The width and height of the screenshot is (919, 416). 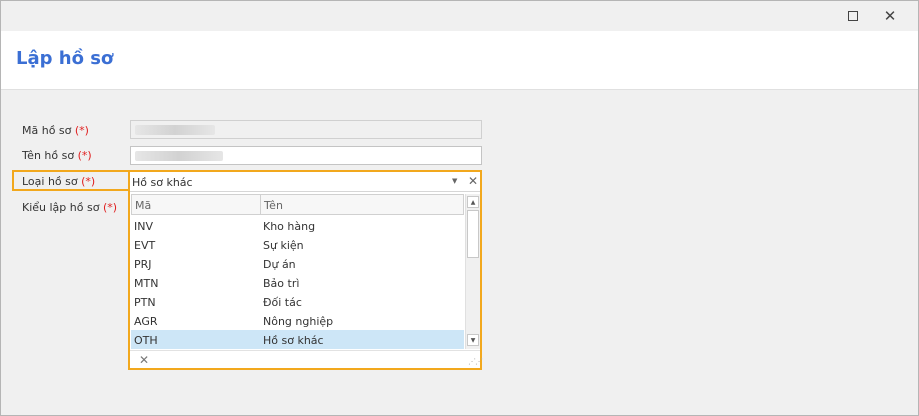 What do you see at coordinates (305, 182) in the screenshot?
I see `loai-ho-so-combo-edit: Hồ sơ khác ▼ ✕` at bounding box center [305, 182].